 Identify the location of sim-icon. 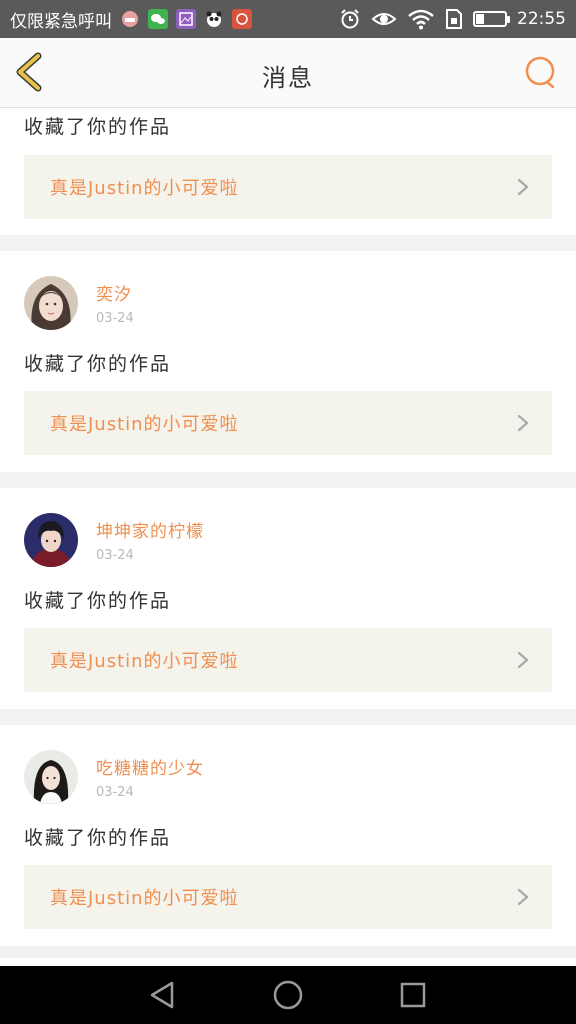
(454, 19).